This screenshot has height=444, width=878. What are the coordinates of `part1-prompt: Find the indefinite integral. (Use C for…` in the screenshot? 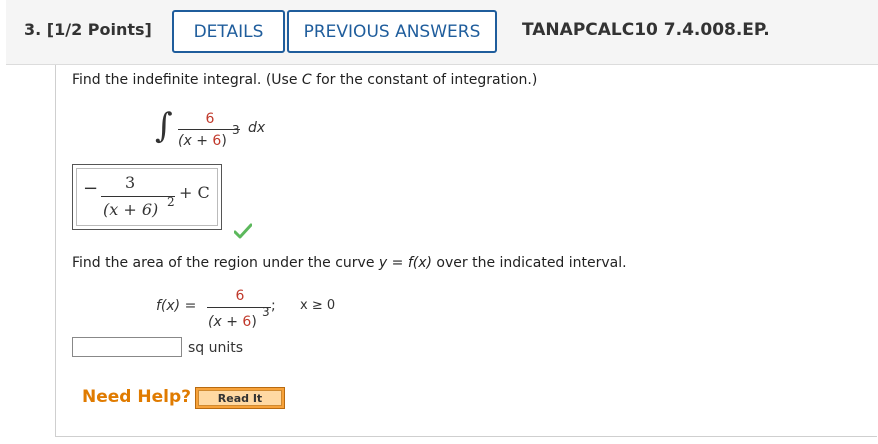 It's located at (304, 80).